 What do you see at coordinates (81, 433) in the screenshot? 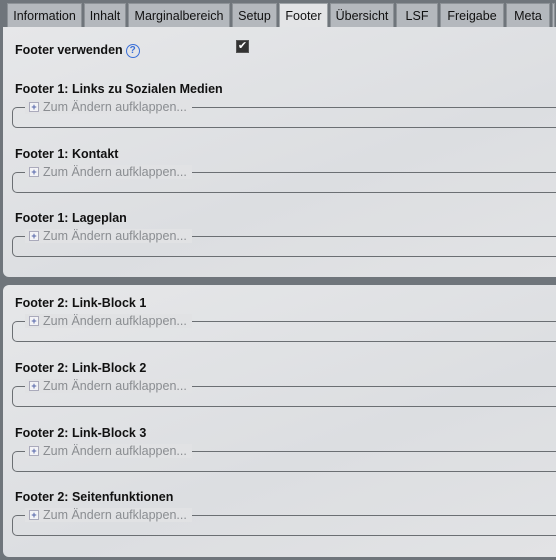
I see `section-title: Footer 2: Link-Block 3` at bounding box center [81, 433].